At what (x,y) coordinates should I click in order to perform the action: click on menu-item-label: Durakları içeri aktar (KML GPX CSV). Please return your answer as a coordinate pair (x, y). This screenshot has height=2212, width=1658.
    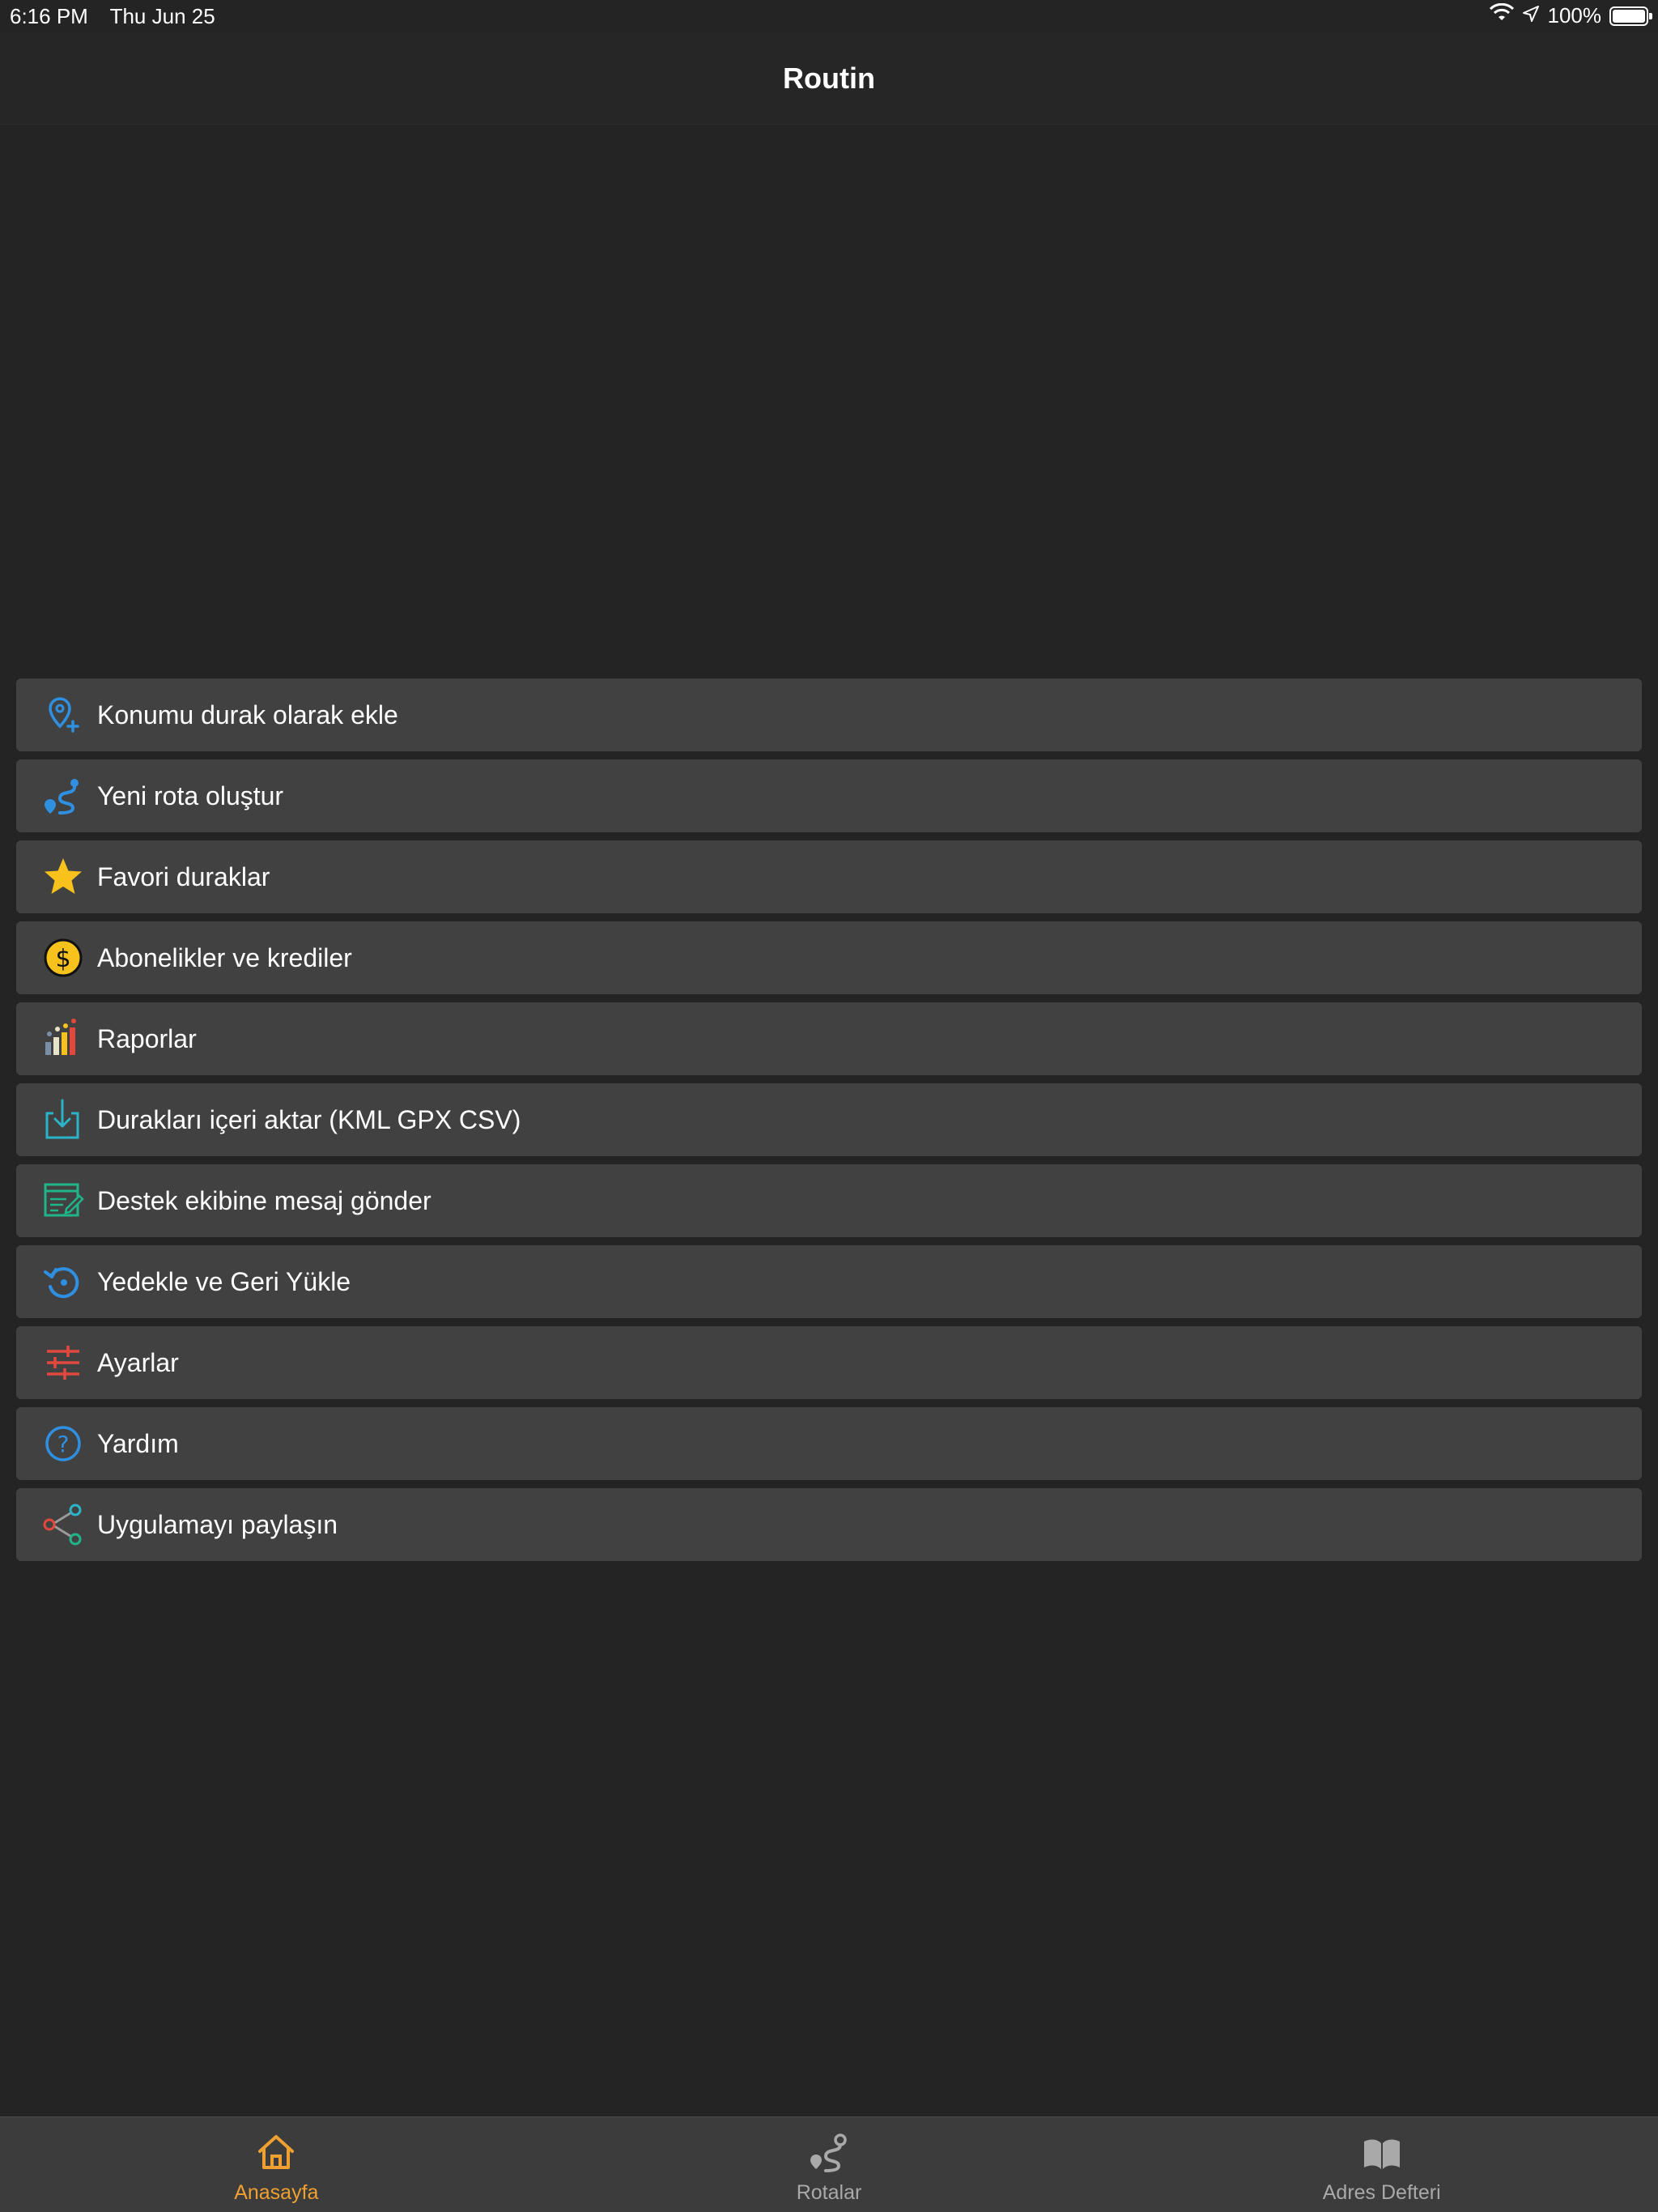
    Looking at the image, I should click on (309, 1119).